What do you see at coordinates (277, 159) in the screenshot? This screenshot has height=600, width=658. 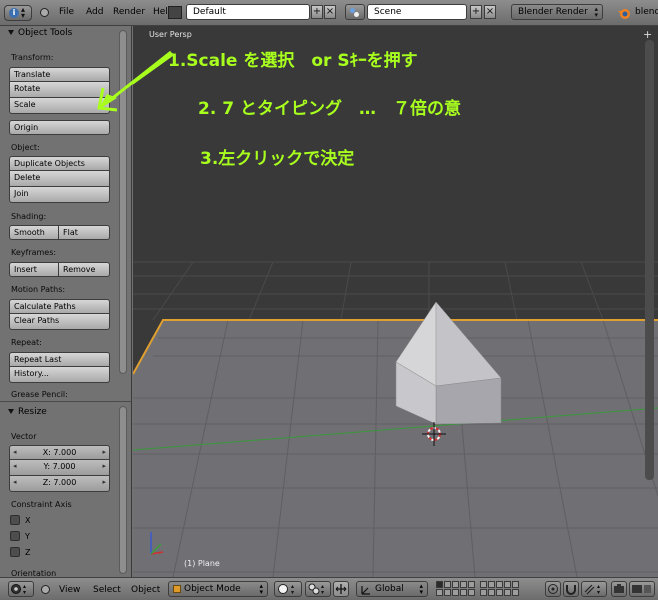 I see `annotation-step-3: 3.左クリックで決定` at bounding box center [277, 159].